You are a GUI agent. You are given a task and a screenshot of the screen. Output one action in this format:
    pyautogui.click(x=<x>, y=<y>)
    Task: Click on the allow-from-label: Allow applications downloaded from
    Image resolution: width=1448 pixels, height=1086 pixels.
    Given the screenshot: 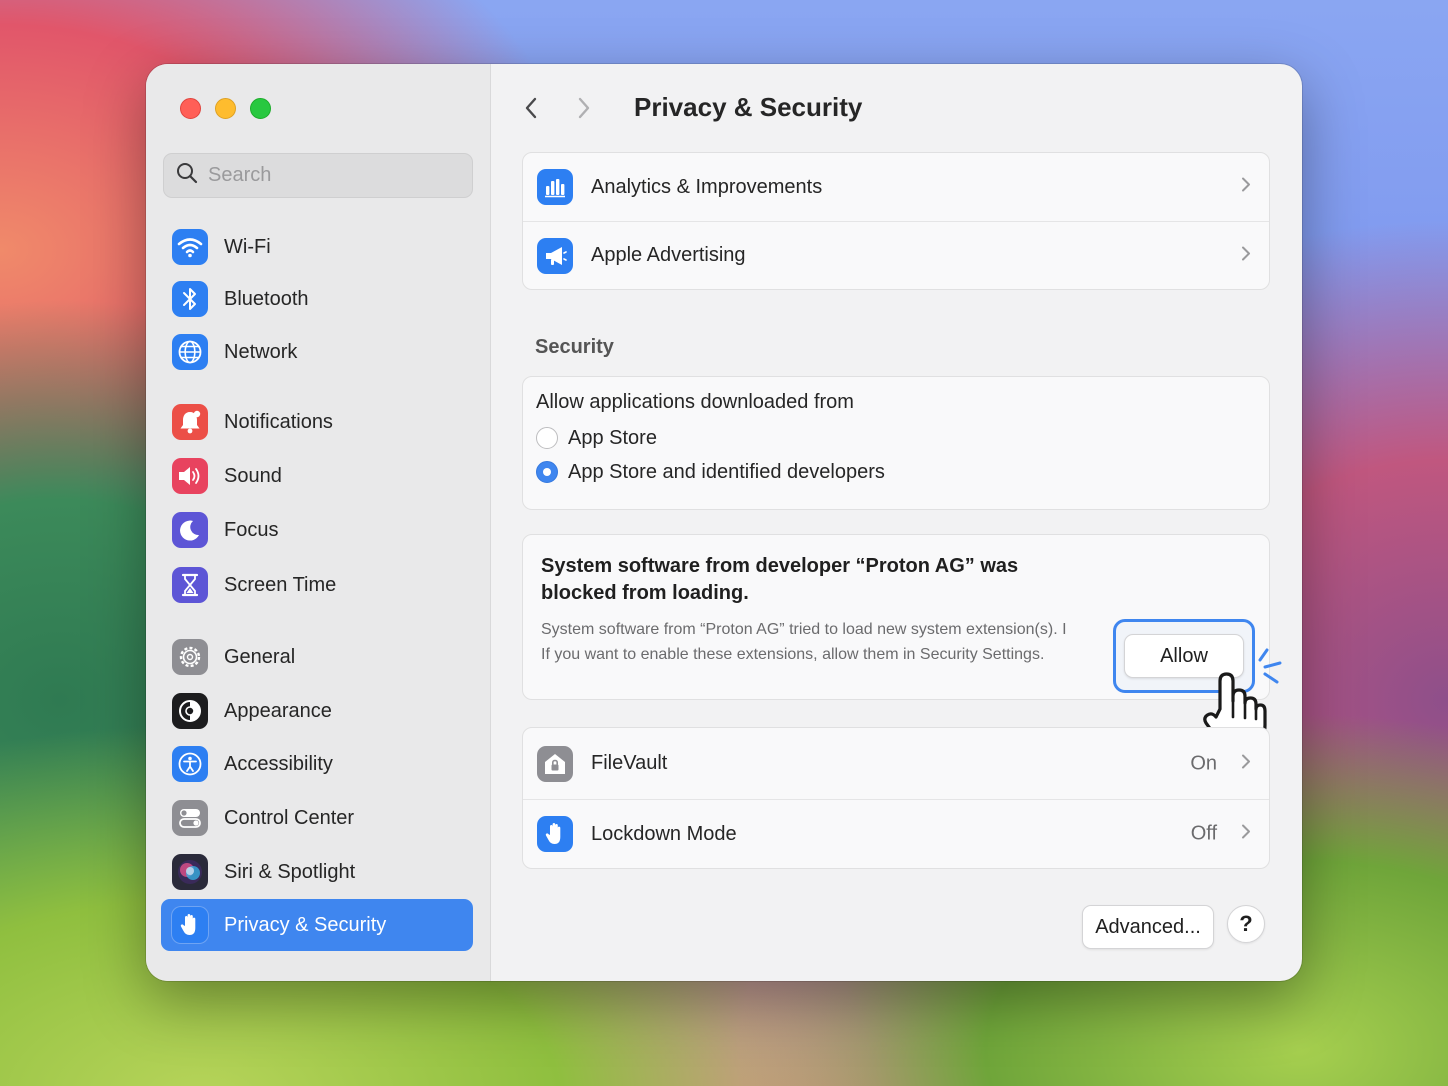 What is the action you would take?
    pyautogui.click(x=695, y=402)
    